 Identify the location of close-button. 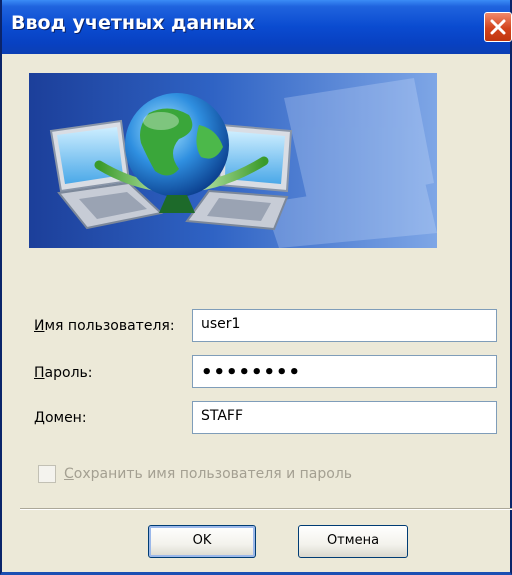
(498, 27).